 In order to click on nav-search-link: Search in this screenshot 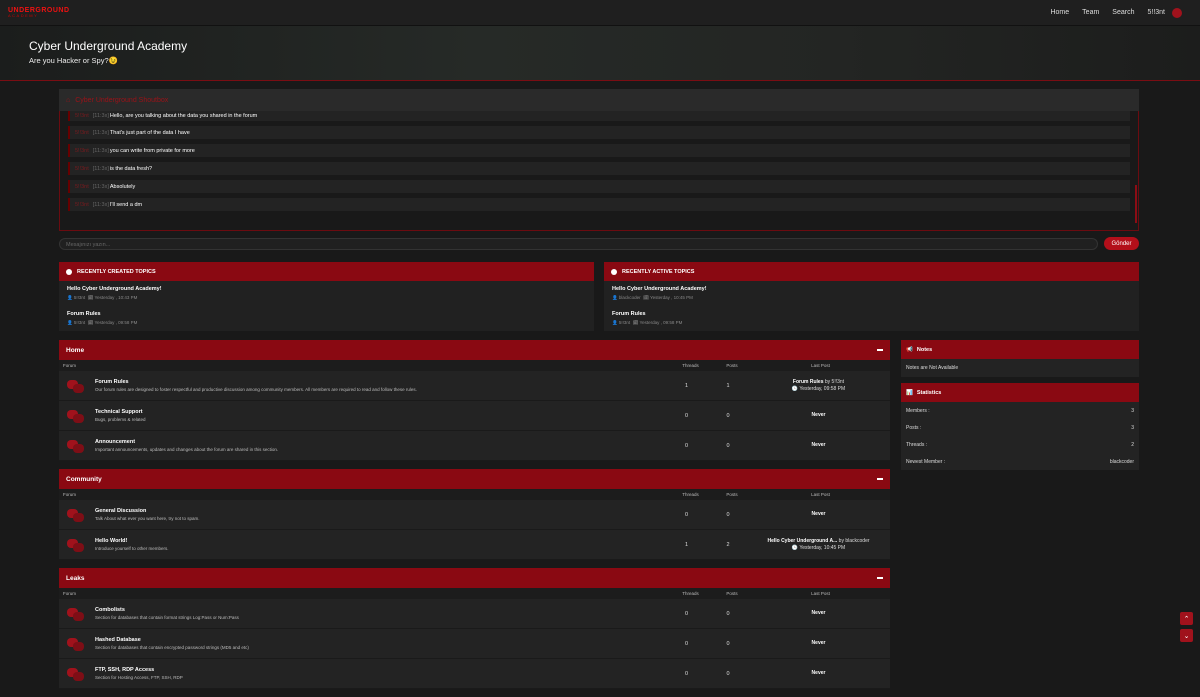, I will do `click(1123, 12)`.